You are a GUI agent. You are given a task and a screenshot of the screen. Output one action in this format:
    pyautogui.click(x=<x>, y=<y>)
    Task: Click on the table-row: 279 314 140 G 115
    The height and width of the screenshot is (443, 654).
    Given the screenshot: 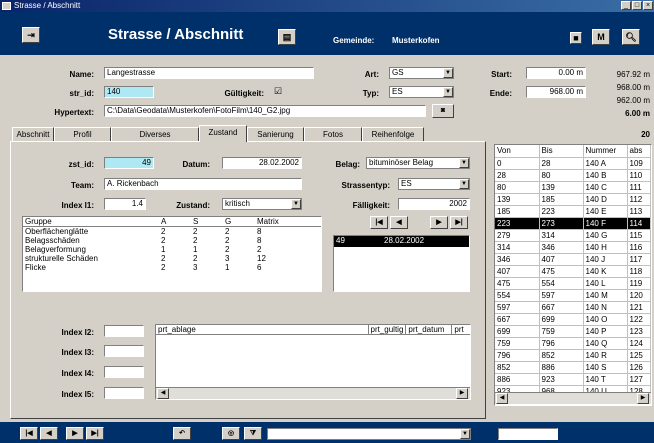 What is the action you would take?
    pyautogui.click(x=573, y=235)
    